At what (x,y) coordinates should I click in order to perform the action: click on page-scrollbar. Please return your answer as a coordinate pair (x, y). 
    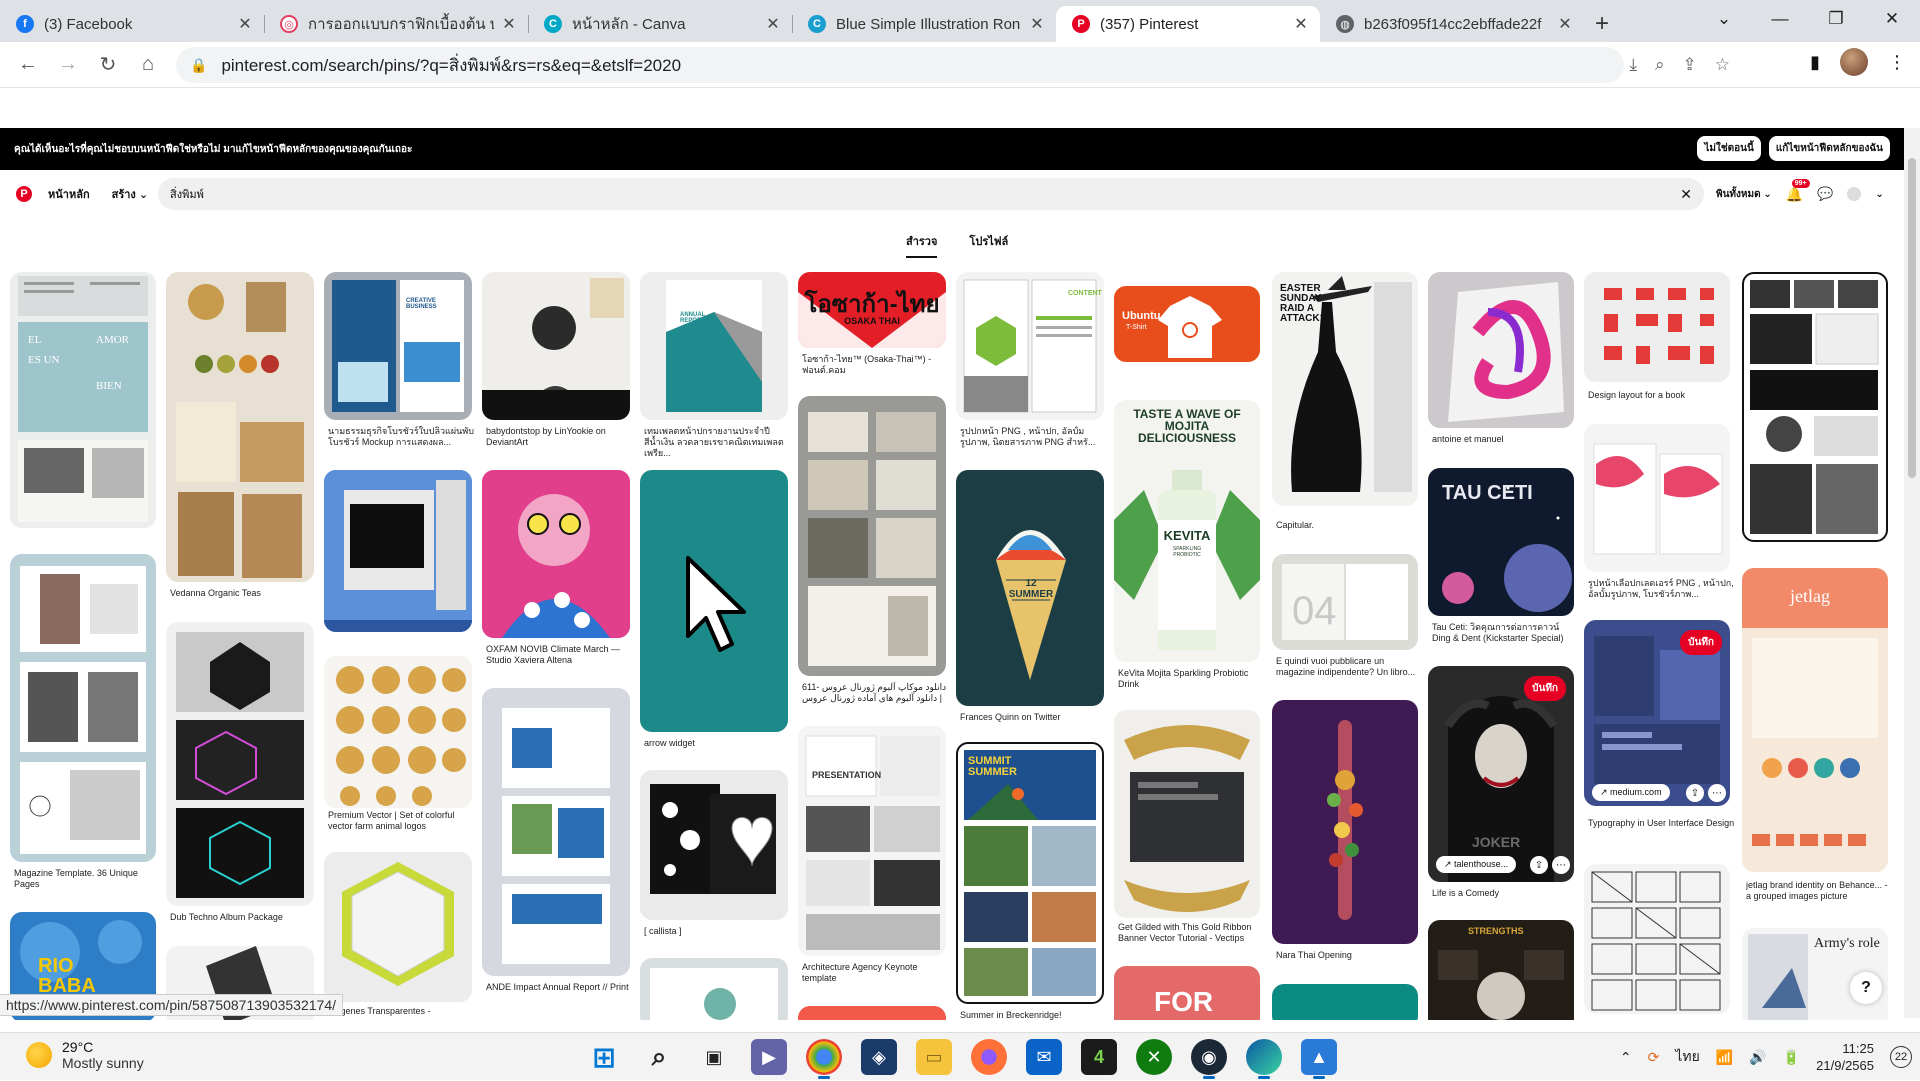
    Looking at the image, I should click on (1912, 573).